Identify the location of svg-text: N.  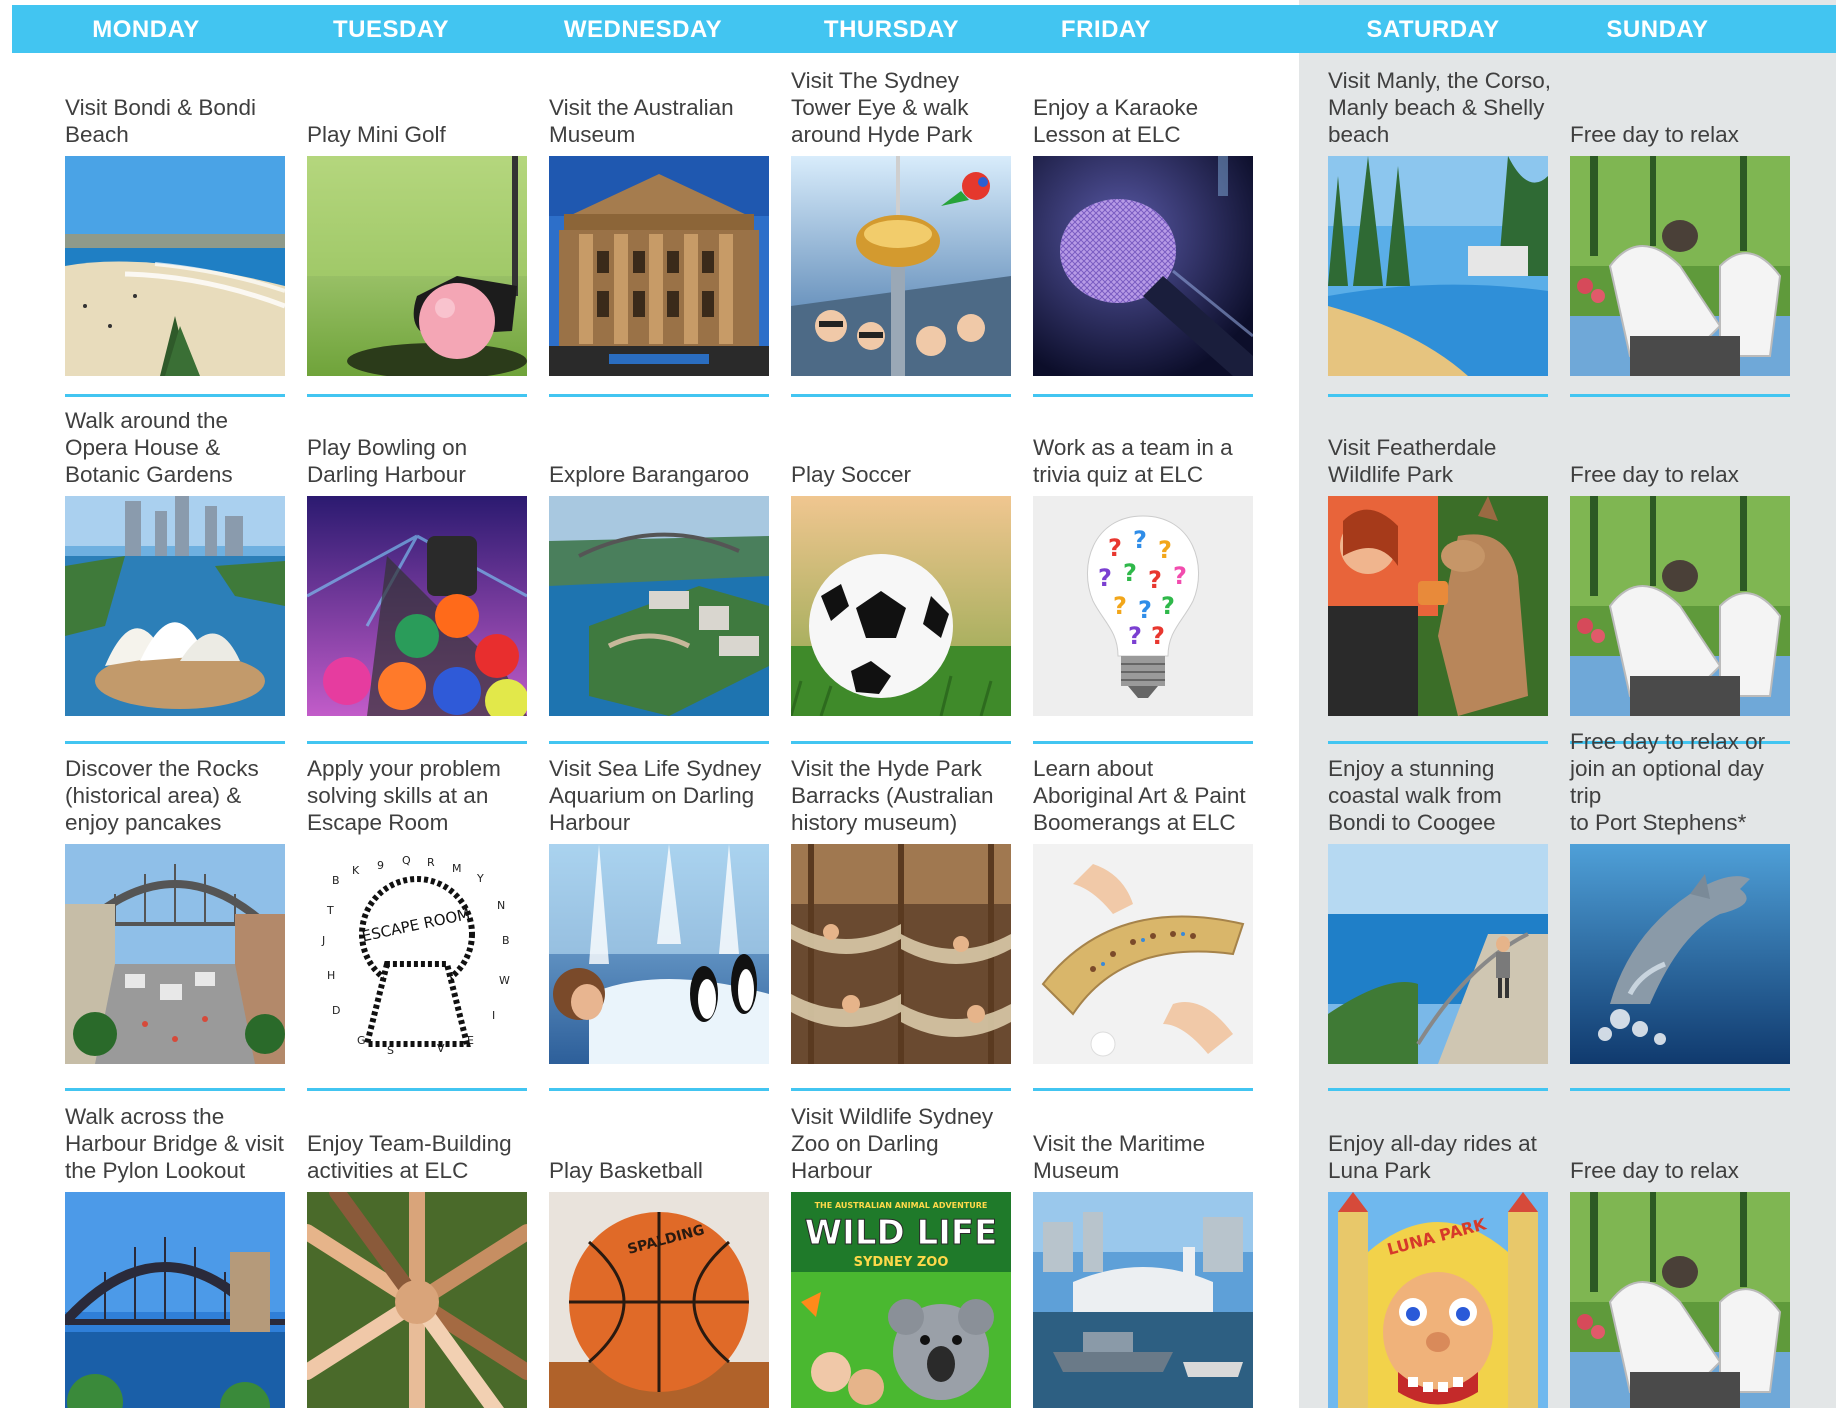
(501, 905).